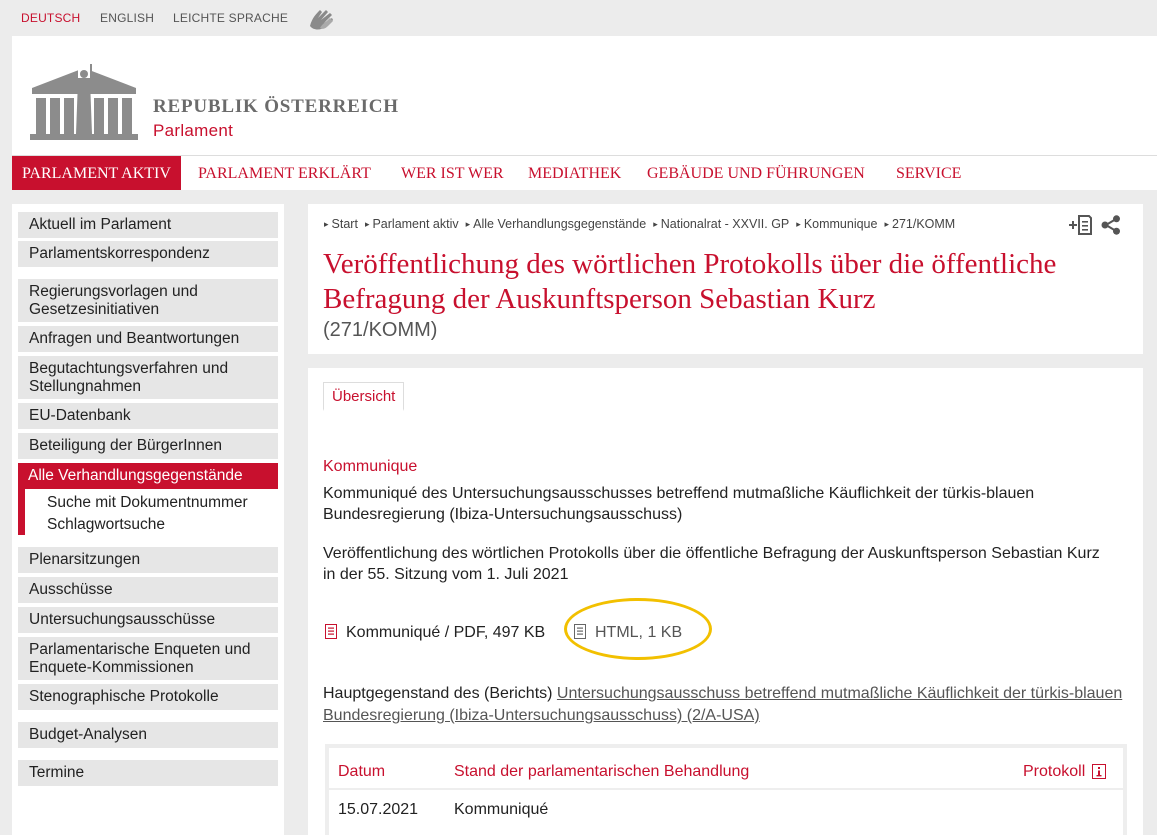  I want to click on sidebar-submenu: Suche mit Dokumentnummer Schlagwortsuche, so click(148, 512).